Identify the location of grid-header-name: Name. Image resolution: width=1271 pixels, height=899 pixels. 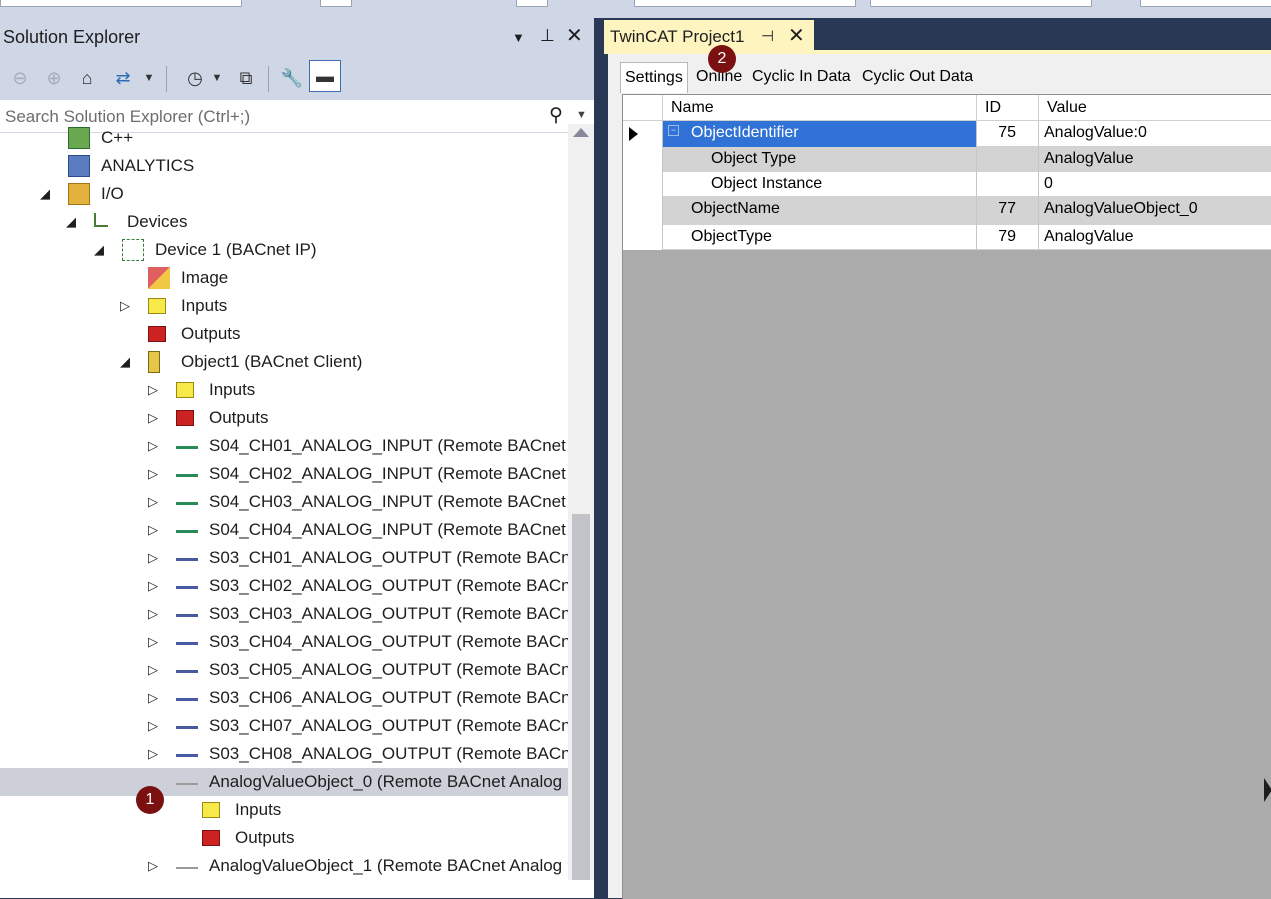
(820, 108).